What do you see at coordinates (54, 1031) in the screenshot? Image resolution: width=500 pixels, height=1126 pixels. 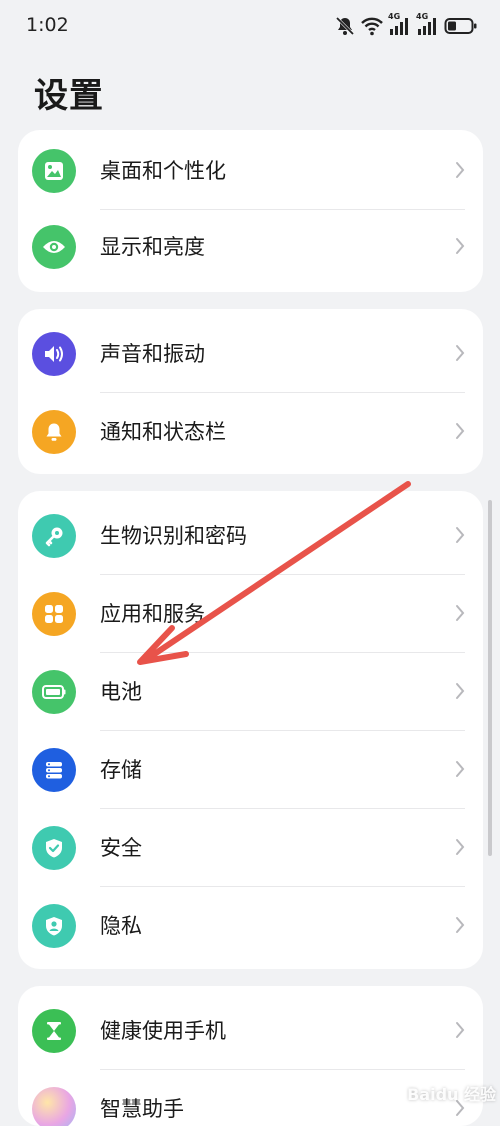 I see `hourglass-icon` at bounding box center [54, 1031].